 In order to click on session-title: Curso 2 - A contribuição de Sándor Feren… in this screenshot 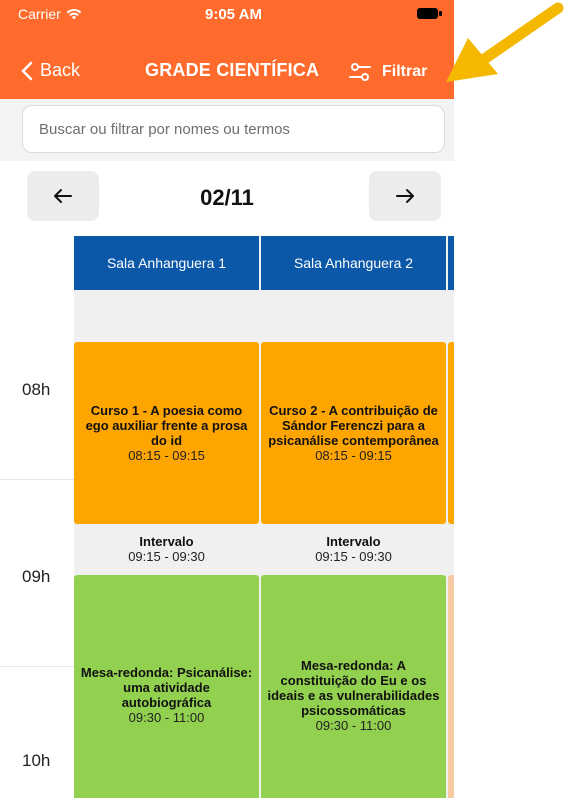, I will do `click(353, 425)`.